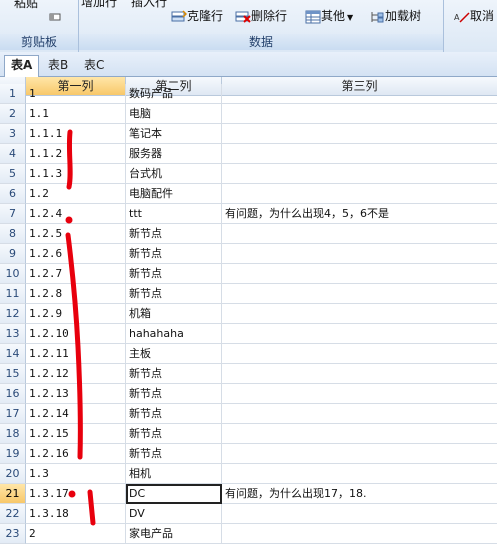 The height and width of the screenshot is (548, 497). Describe the element at coordinates (76, 354) in the screenshot. I see `cell-column-1: 1.2.11` at that location.